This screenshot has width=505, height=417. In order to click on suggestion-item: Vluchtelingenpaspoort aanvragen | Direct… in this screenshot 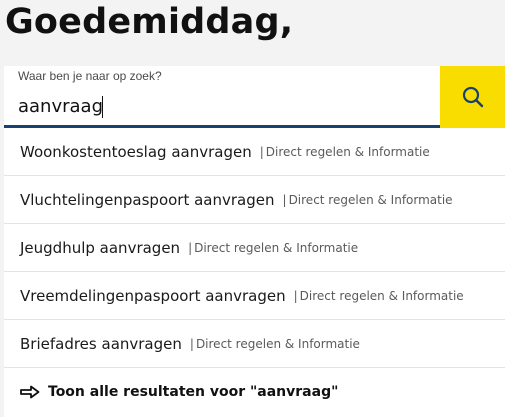, I will do `click(254, 200)`.